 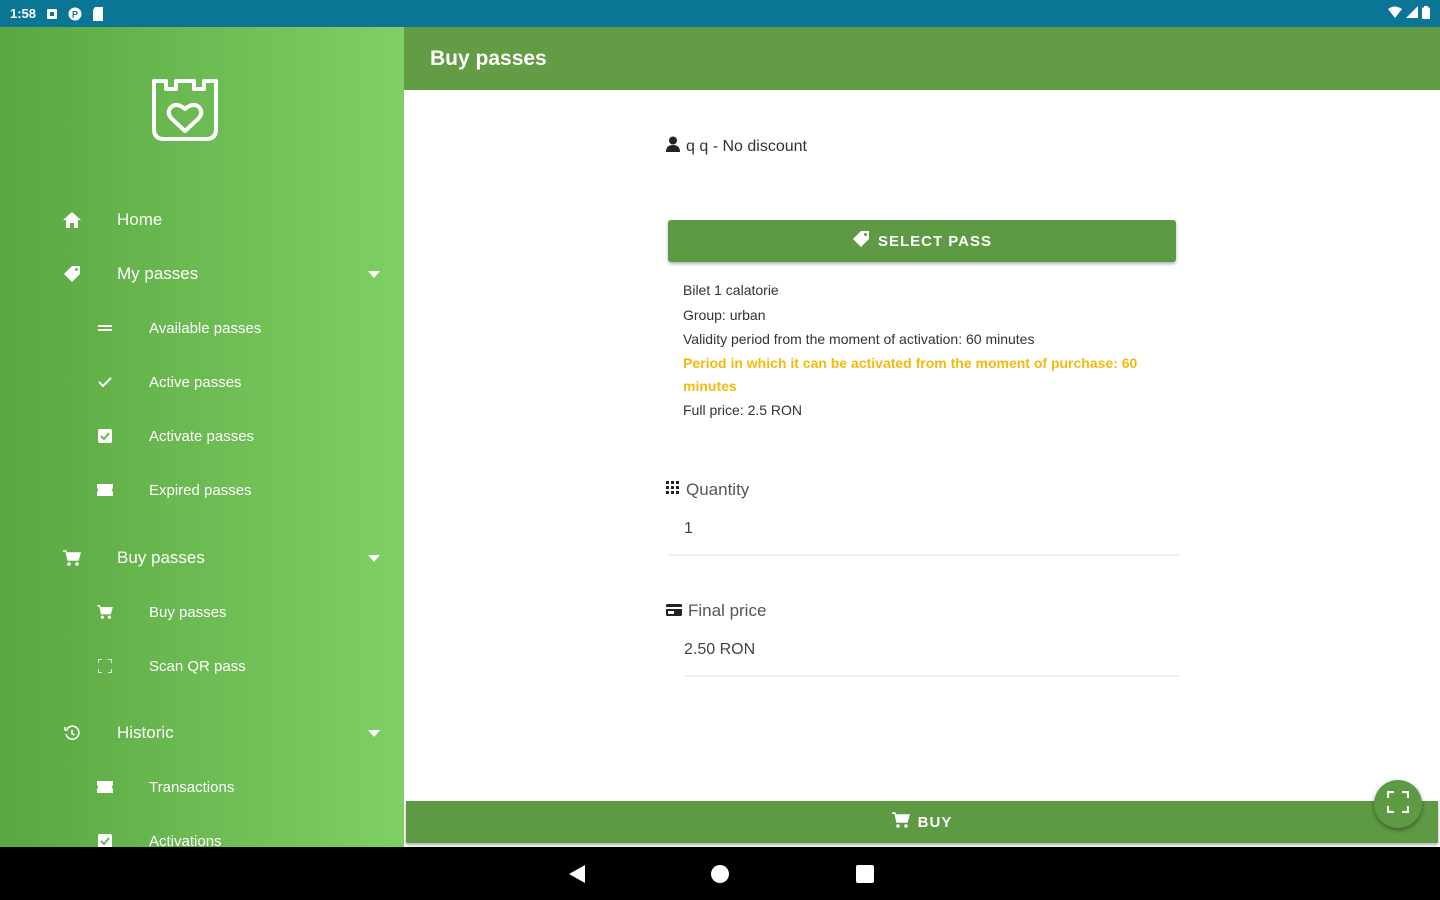 What do you see at coordinates (105, 382) in the screenshot?
I see `check-icon` at bounding box center [105, 382].